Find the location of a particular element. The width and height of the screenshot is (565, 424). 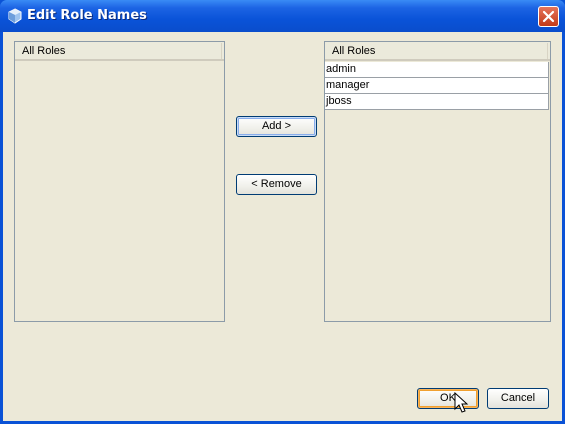

java-cup-icon is located at coordinates (15, 16).